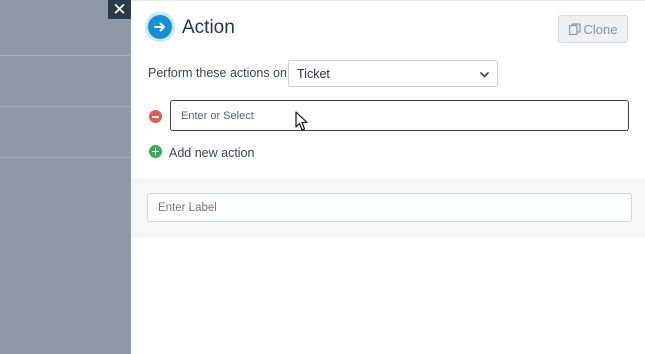  What do you see at coordinates (208, 27) in the screenshot?
I see `panel-title: Action` at bounding box center [208, 27].